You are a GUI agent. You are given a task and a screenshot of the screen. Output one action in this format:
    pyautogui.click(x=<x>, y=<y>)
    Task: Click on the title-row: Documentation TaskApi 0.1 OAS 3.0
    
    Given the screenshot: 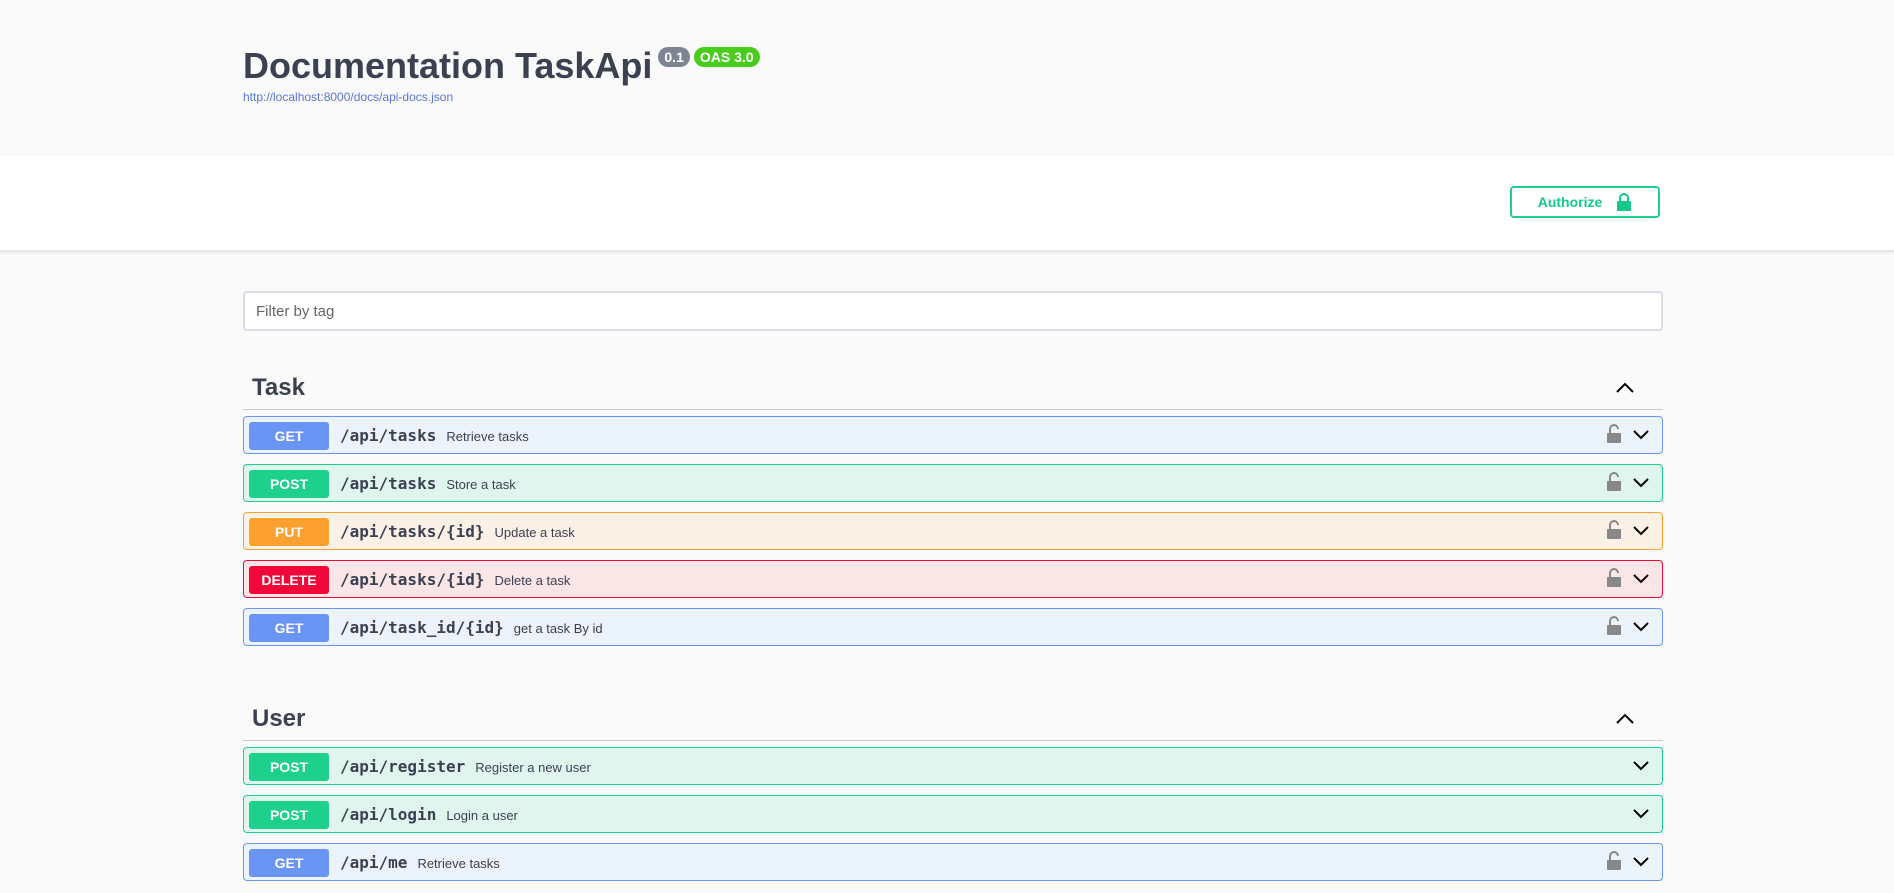 What is the action you would take?
    pyautogui.click(x=501, y=66)
    